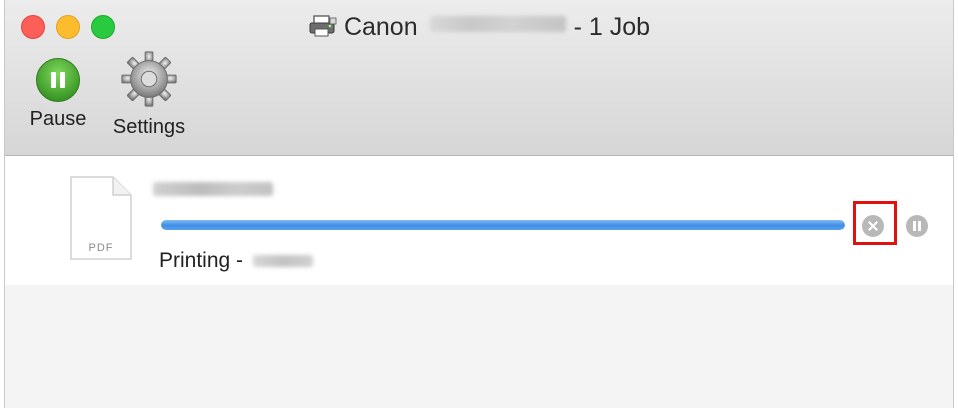  I want to click on document-icon: PDF, so click(101, 218).